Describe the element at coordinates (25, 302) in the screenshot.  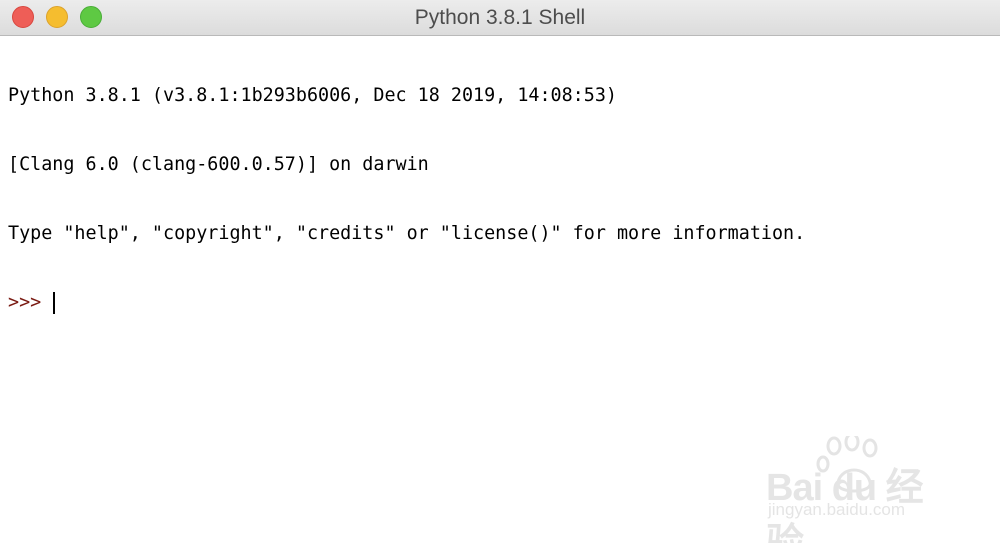
I see `prompt-text: >>>` at that location.